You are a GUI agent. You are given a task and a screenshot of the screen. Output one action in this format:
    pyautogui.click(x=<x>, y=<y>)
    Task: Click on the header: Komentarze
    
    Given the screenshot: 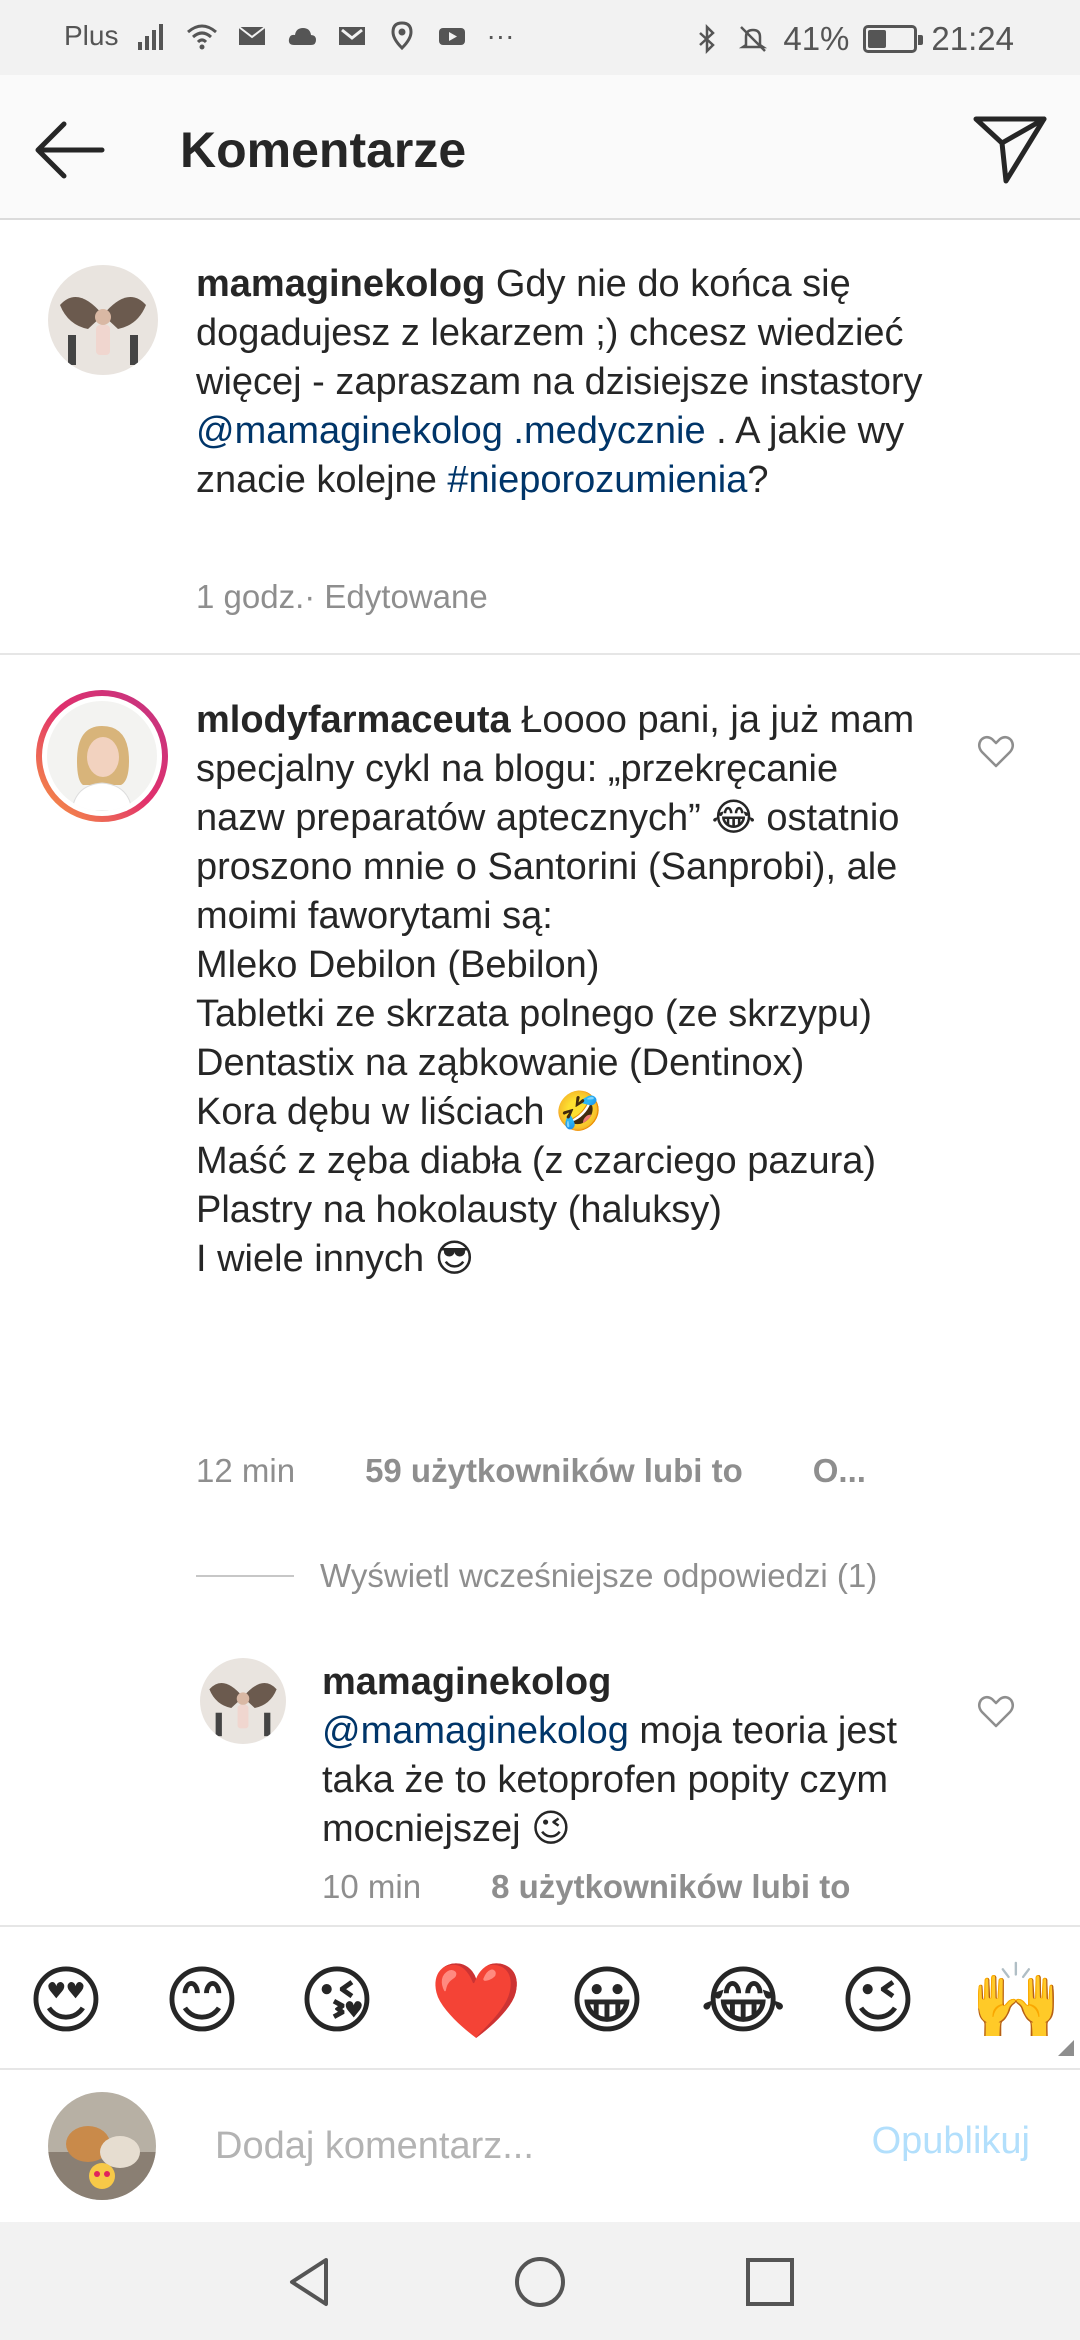 What is the action you would take?
    pyautogui.click(x=540, y=147)
    